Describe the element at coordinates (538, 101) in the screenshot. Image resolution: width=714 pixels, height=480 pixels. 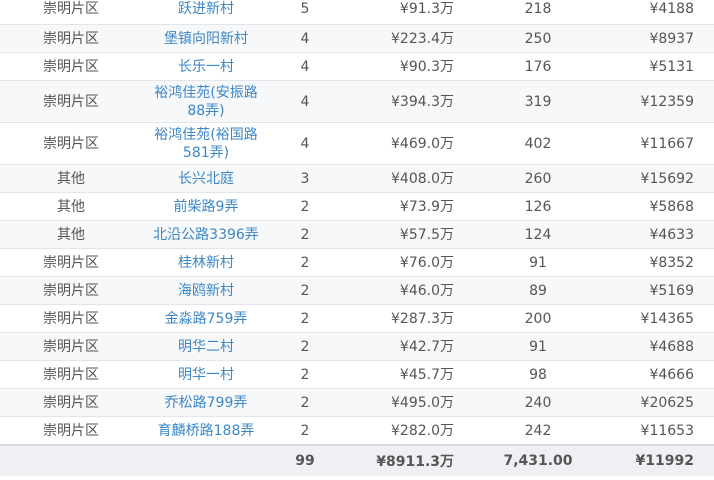
I see `area-size-cell: 319` at that location.